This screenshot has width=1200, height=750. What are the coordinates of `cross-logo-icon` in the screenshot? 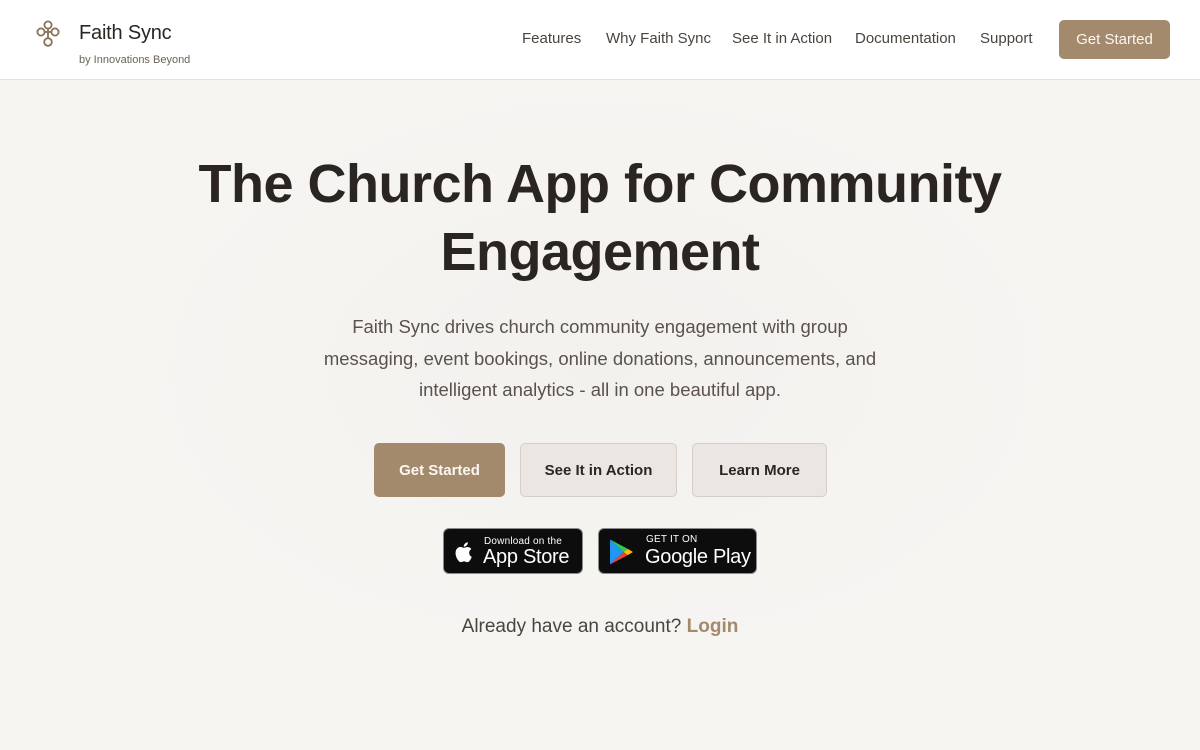 It's located at (48, 34).